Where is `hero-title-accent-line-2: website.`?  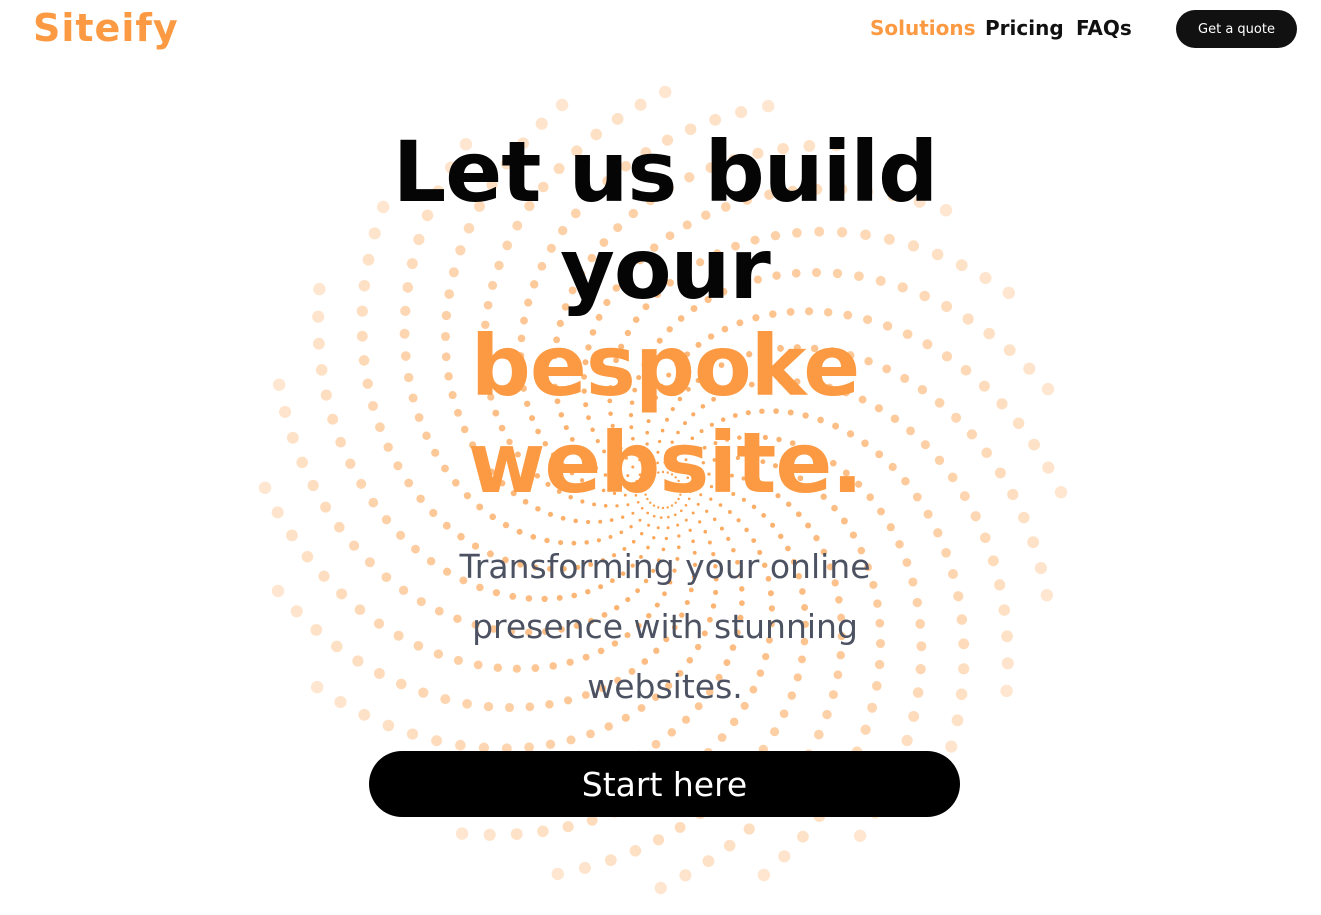
hero-title-accent-line-2: website. is located at coordinates (665, 463).